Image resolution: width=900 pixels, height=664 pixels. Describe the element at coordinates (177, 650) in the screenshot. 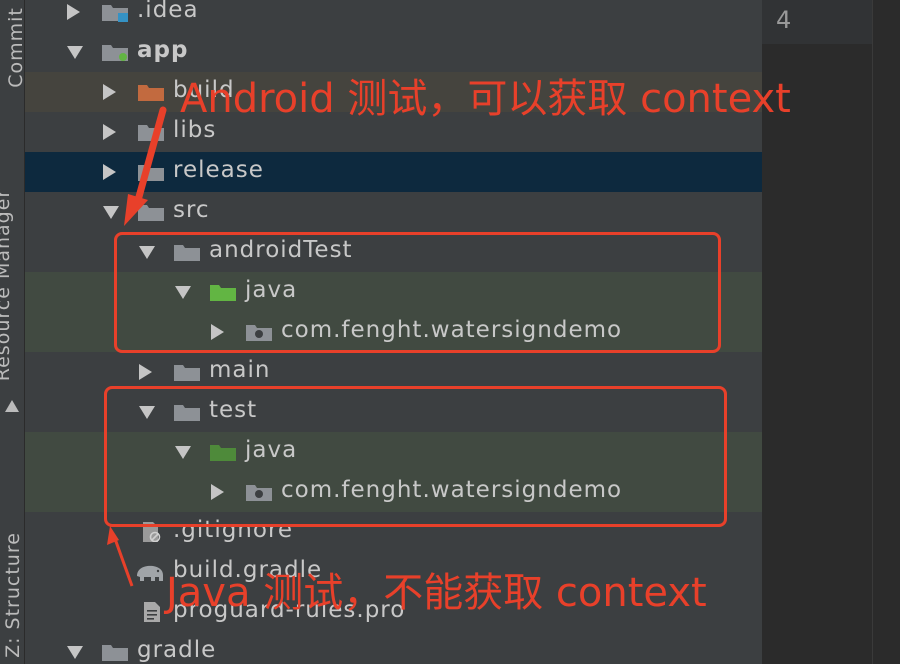

I see `tree-row-label: gradle` at that location.